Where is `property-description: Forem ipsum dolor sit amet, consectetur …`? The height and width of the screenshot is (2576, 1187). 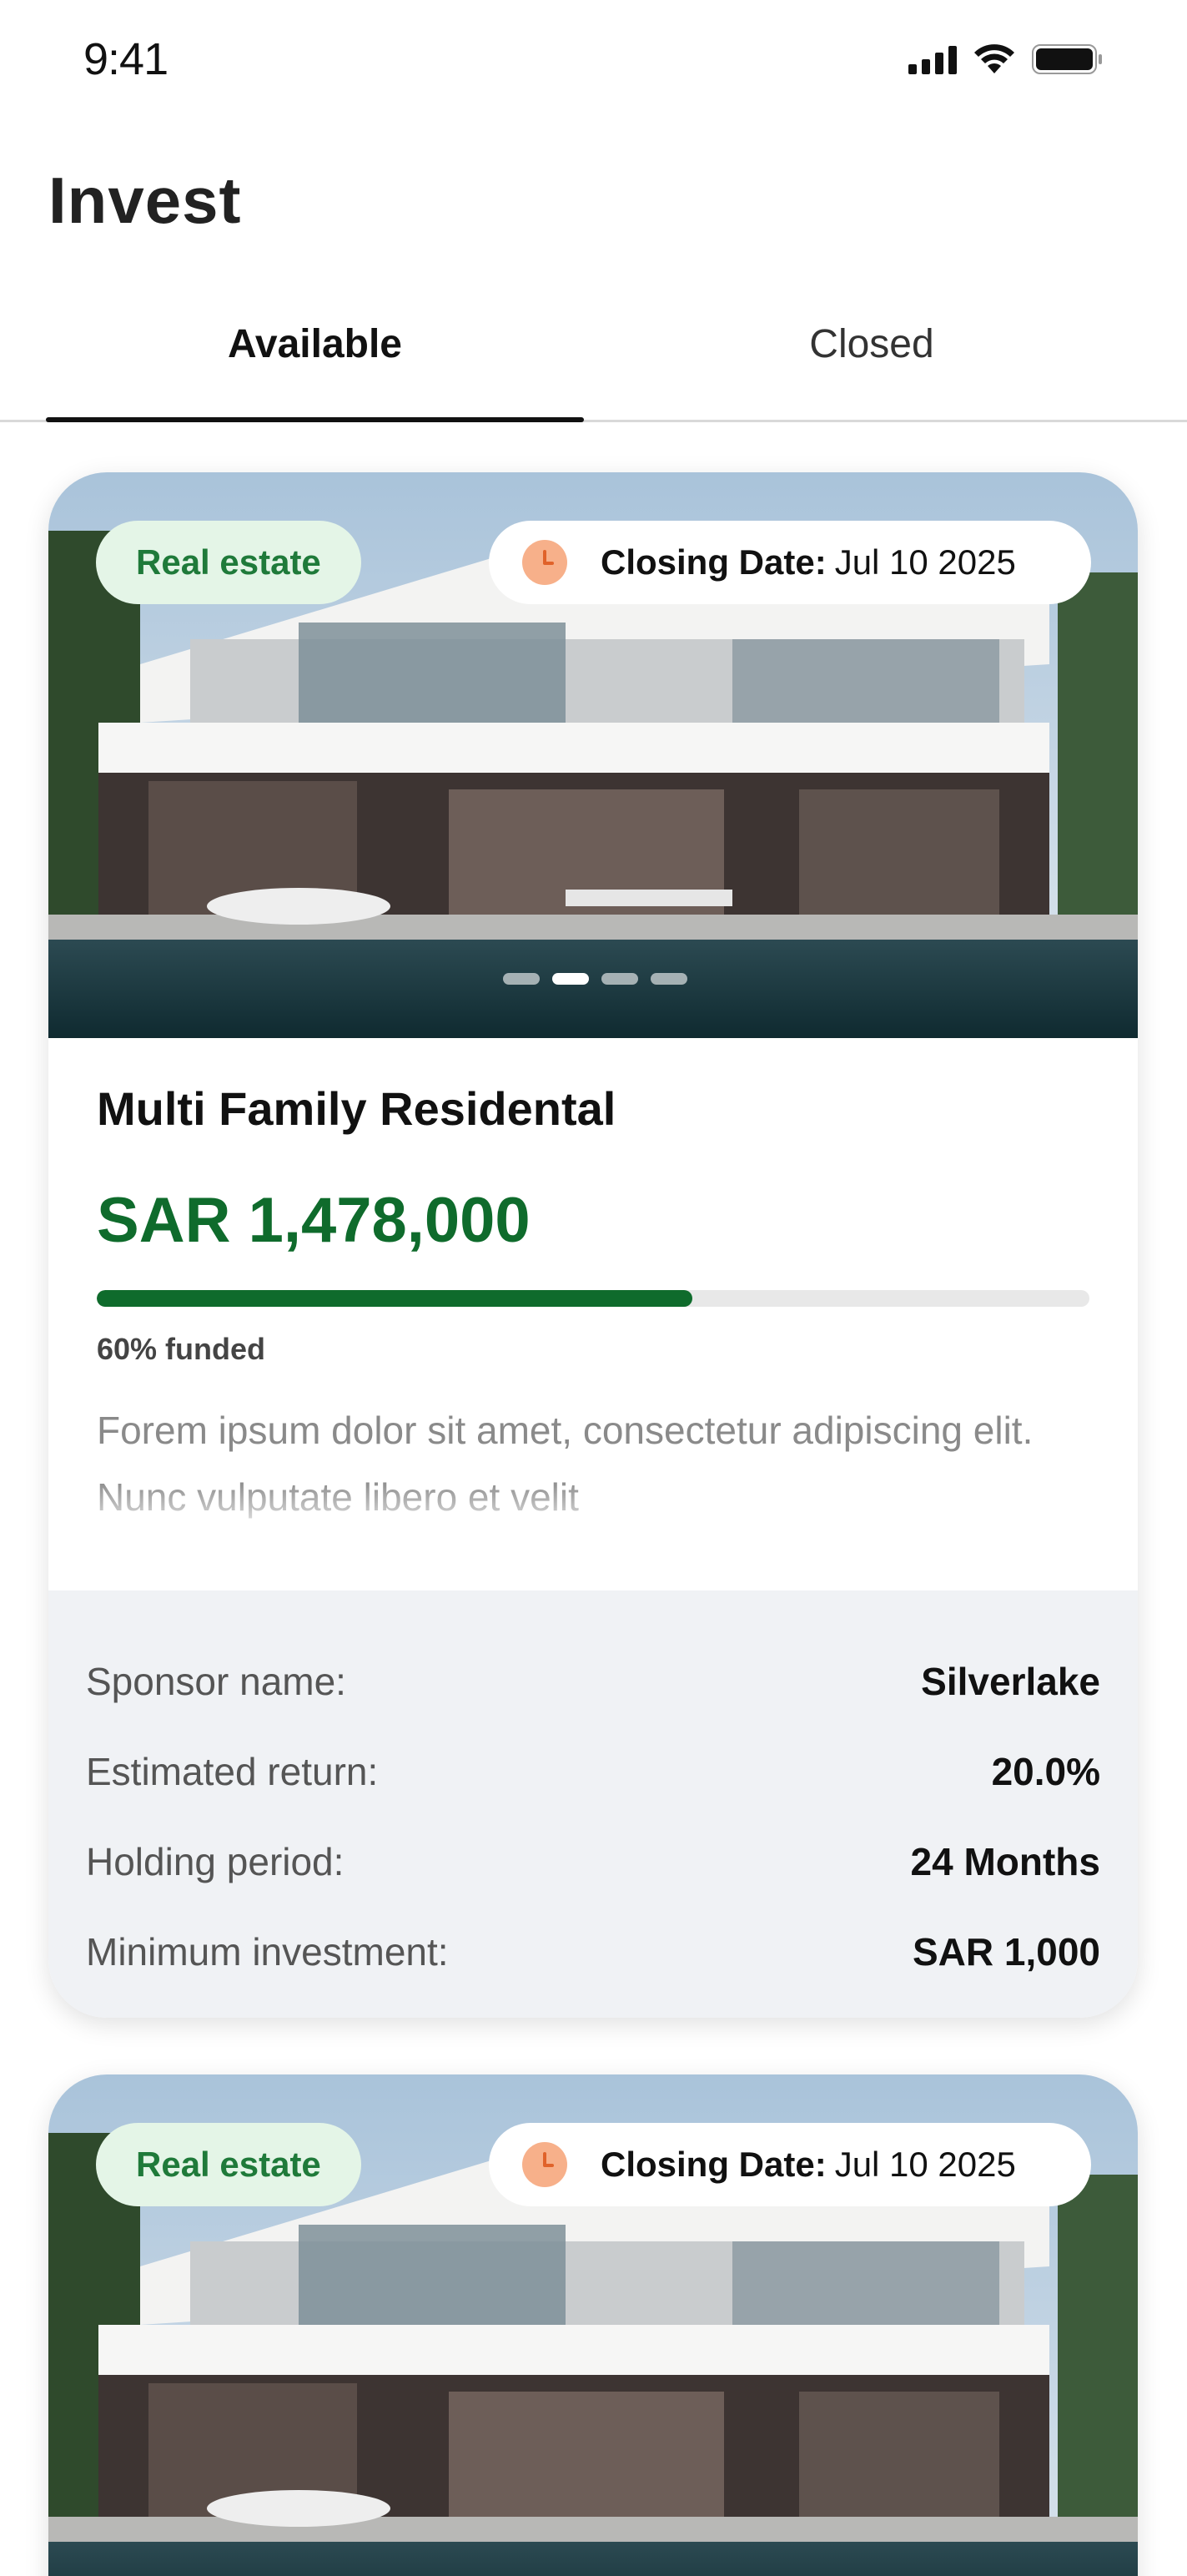
property-description: Forem ipsum dolor sit amet, consectetur … is located at coordinates (593, 1463).